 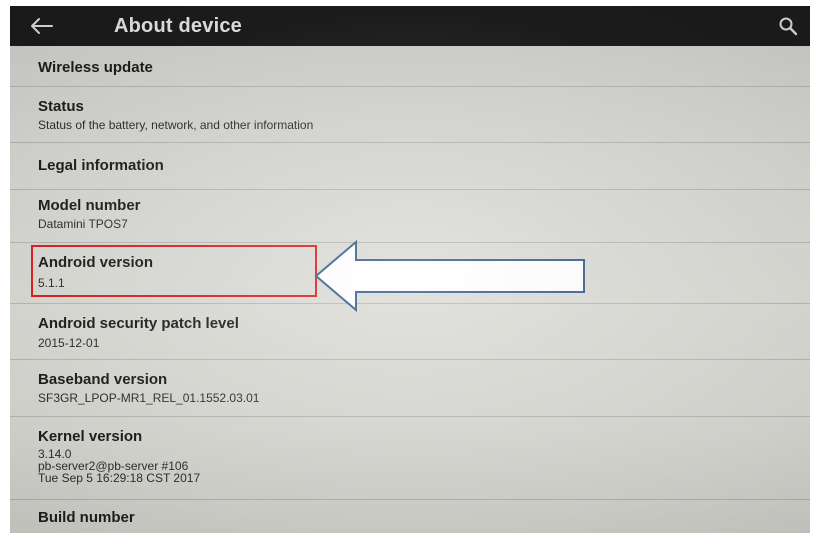 I want to click on item-title: Baseband version, so click(x=103, y=379).